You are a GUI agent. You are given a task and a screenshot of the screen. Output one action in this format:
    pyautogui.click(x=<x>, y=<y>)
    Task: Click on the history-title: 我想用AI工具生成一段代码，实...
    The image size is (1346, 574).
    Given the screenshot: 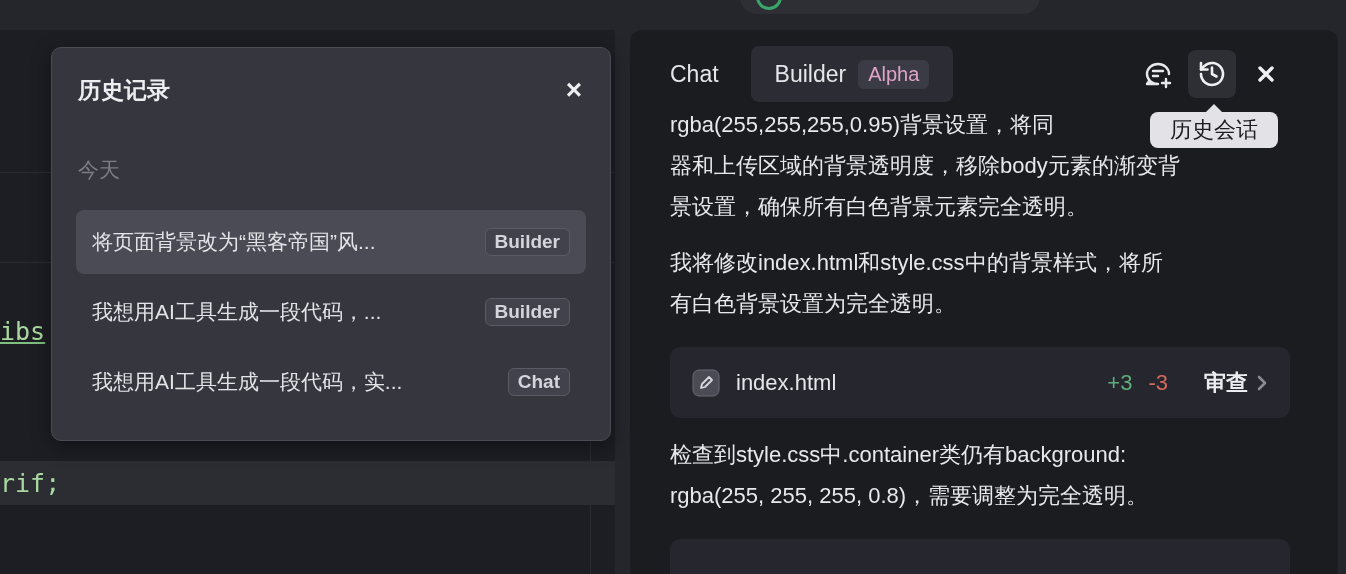 What is the action you would take?
    pyautogui.click(x=247, y=382)
    